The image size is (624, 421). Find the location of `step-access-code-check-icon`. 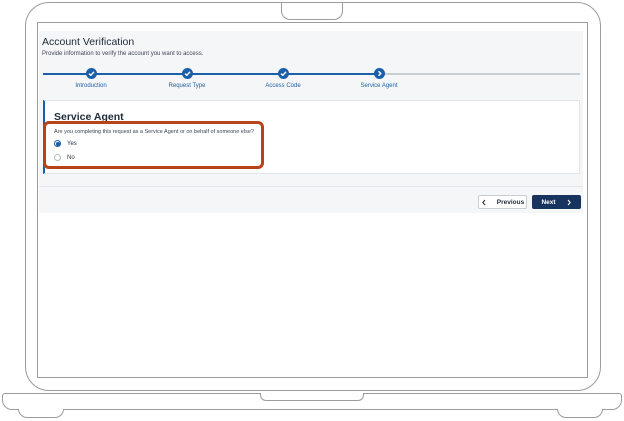

step-access-code-check-icon is located at coordinates (283, 73).